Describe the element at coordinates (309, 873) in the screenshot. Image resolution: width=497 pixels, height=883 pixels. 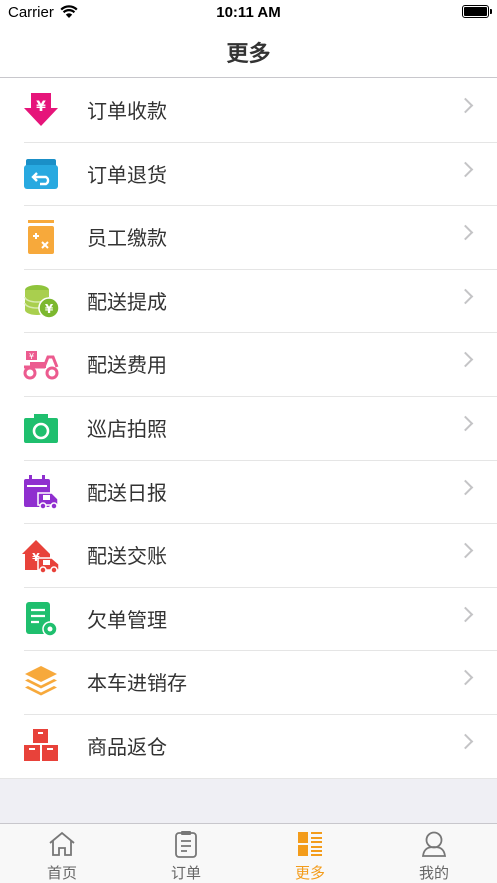
I see `tab-label: 更多` at that location.